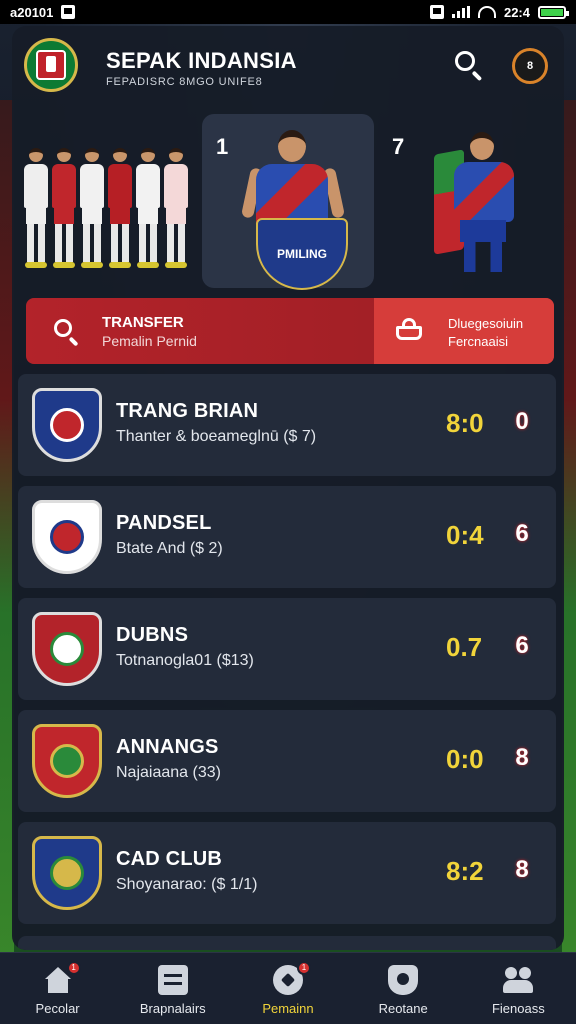  Describe the element at coordinates (143, 322) in the screenshot. I see `transfer-title: TRANSFER` at that location.